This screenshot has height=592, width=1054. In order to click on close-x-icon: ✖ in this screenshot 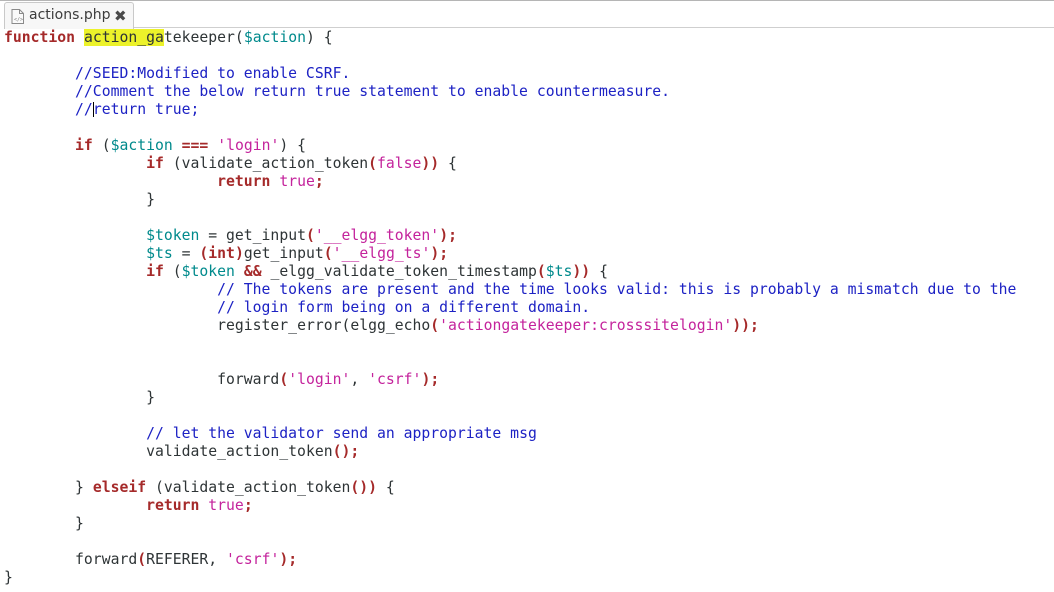, I will do `click(120, 16)`.